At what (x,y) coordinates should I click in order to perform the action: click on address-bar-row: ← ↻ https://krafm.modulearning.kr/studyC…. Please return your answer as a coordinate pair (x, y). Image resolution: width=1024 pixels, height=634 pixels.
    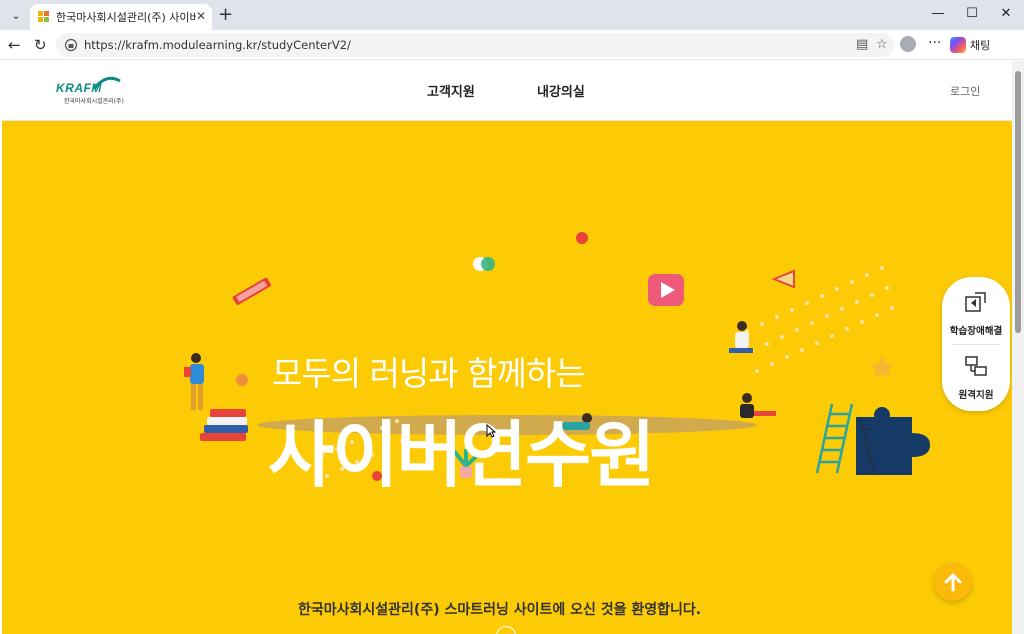
    Looking at the image, I should click on (512, 45).